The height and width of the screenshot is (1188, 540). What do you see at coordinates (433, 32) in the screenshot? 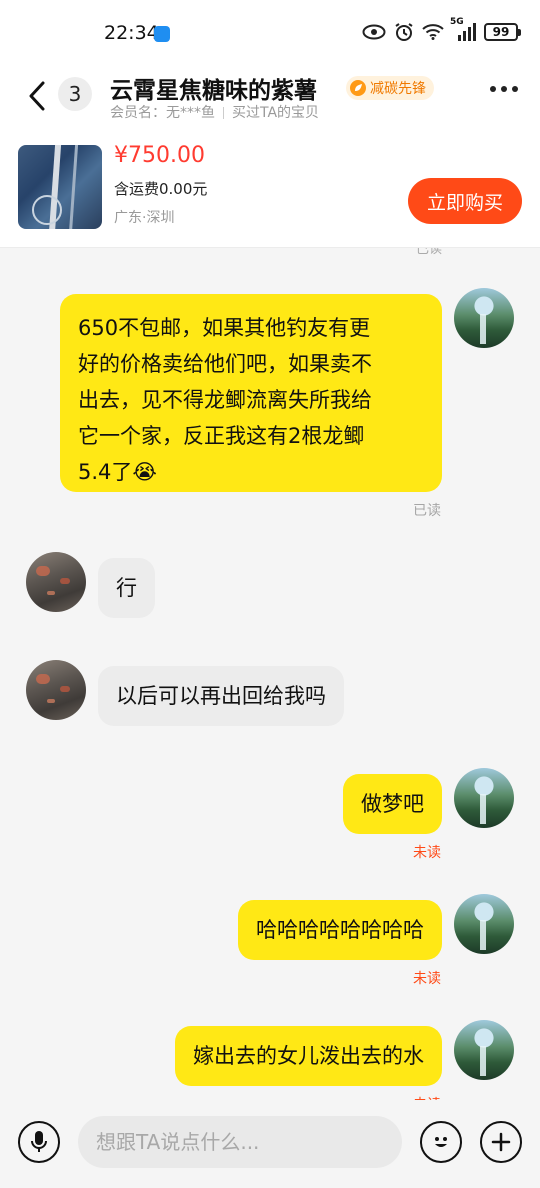
I see `wifi-icon` at bounding box center [433, 32].